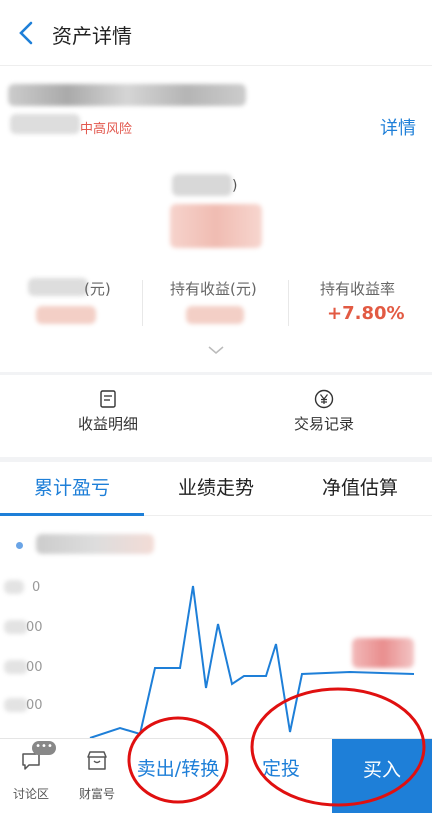 The image size is (432, 813). Describe the element at coordinates (107, 424) in the screenshot. I see `income-detail-label: 收益明细` at that location.